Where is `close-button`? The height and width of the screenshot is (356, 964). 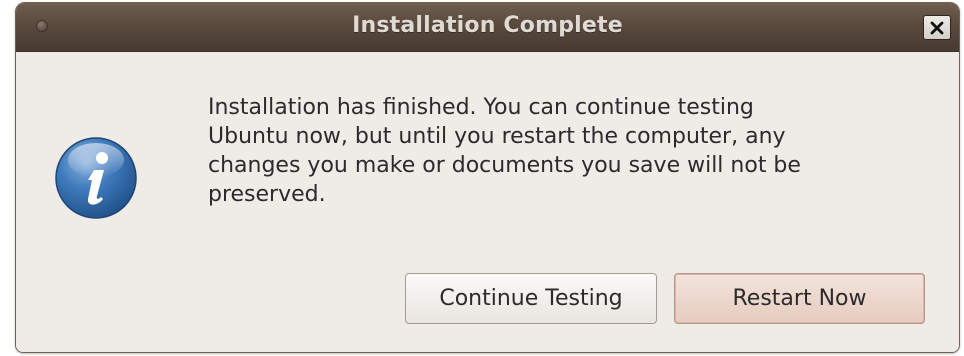
close-button is located at coordinates (937, 27).